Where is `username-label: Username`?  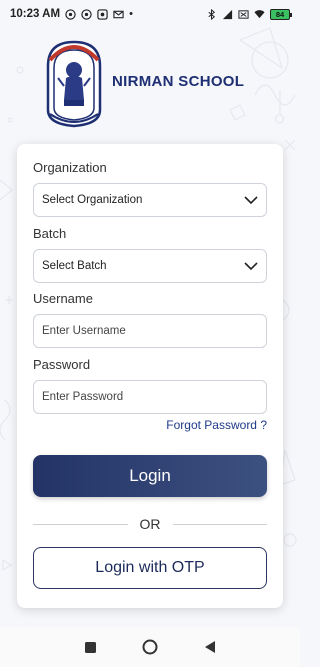
username-label: Username is located at coordinates (63, 298).